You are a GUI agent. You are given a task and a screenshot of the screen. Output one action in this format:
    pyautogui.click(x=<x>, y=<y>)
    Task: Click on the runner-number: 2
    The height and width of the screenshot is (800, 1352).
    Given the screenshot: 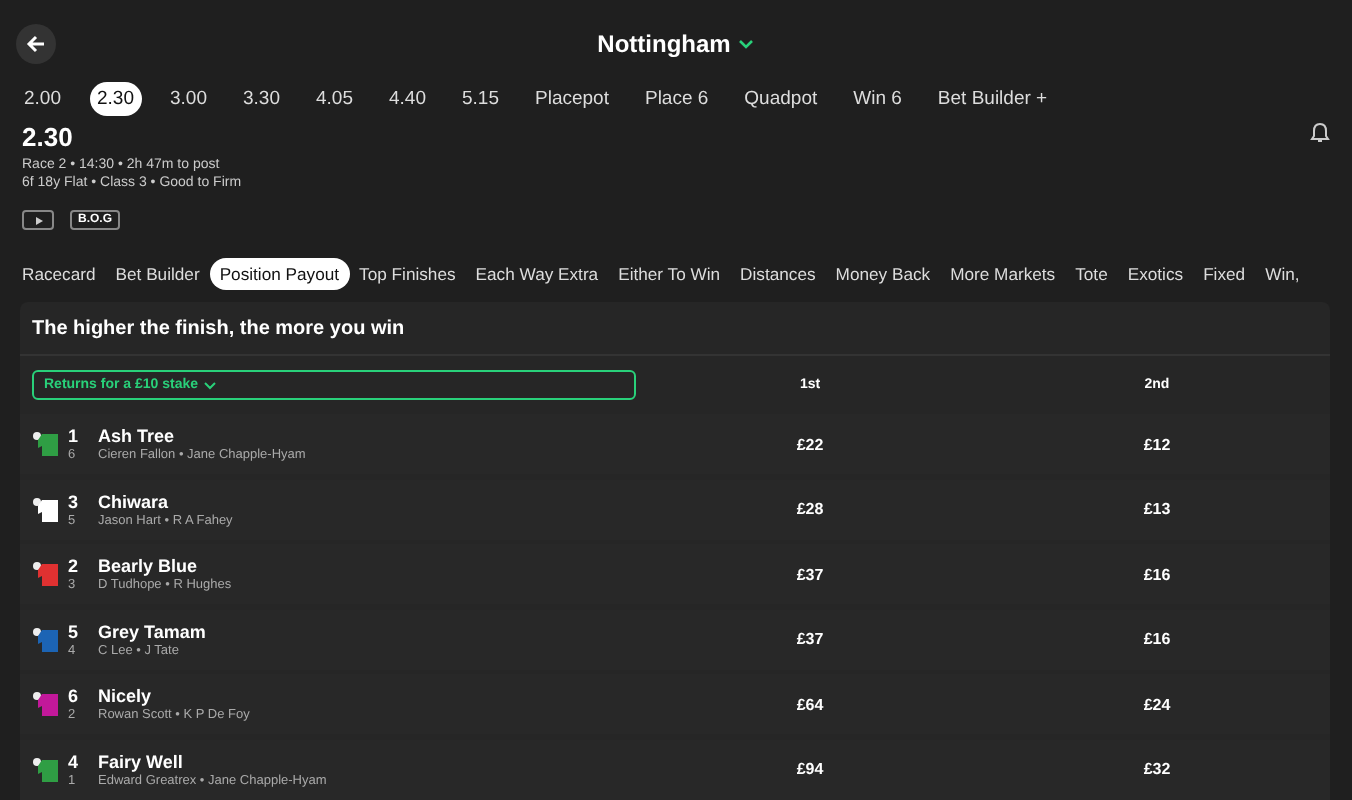 What is the action you would take?
    pyautogui.click(x=74, y=566)
    